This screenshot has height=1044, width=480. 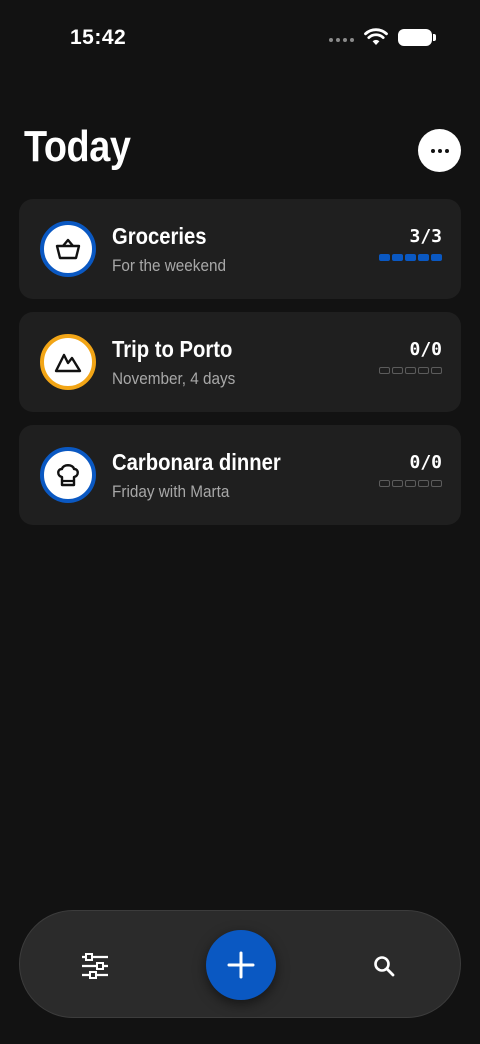 What do you see at coordinates (240, 362) in the screenshot?
I see `list-card-trip-to-porto: Trip to Porto November, 4 days 0/0` at bounding box center [240, 362].